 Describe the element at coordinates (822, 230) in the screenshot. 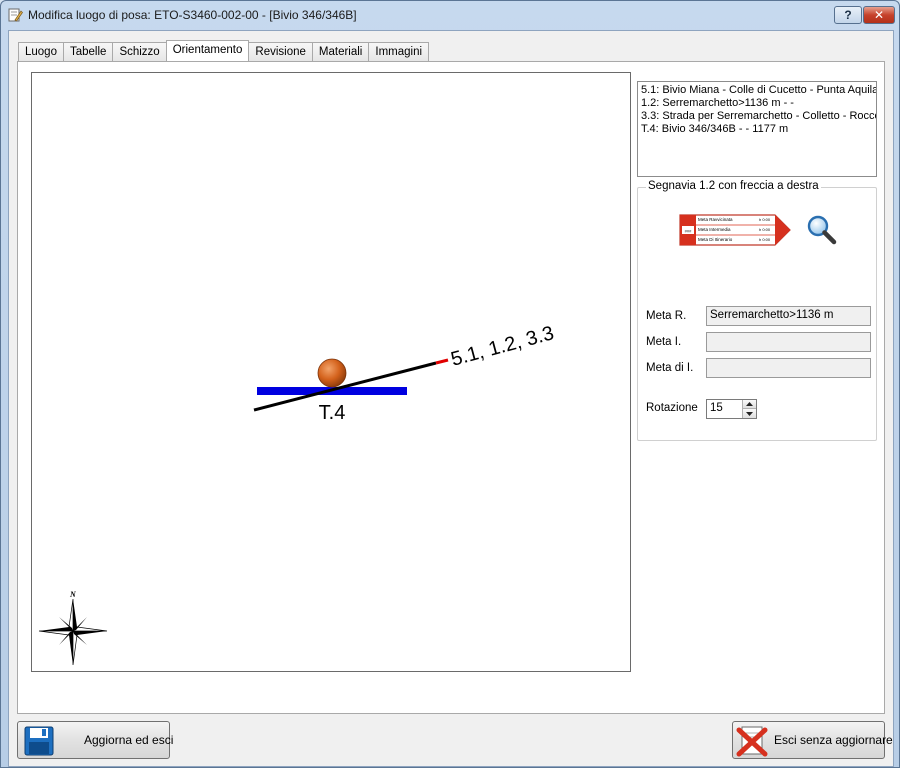

I see `zoom-magnifier-icon` at that location.